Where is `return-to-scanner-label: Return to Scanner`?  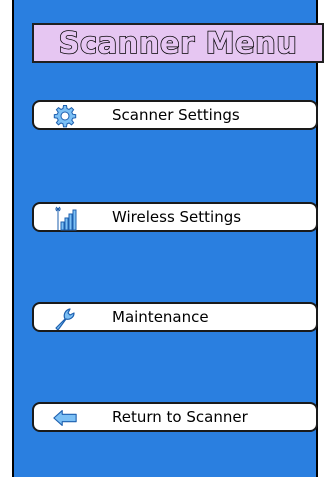
return-to-scanner-label: Return to Scanner is located at coordinates (180, 417).